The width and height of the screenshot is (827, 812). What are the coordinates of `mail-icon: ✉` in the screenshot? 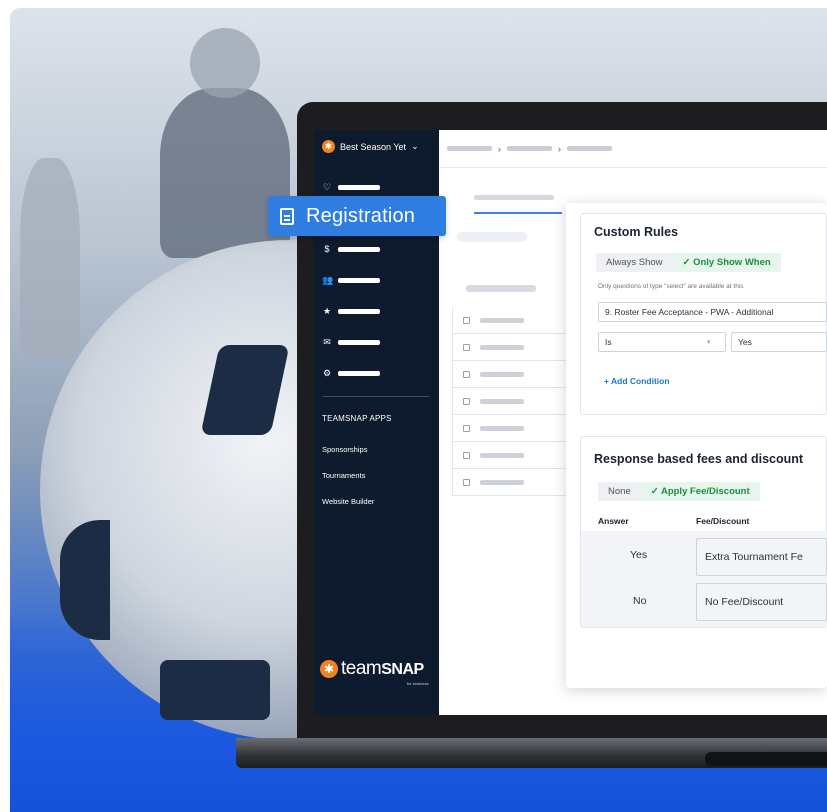 It's located at (327, 342).